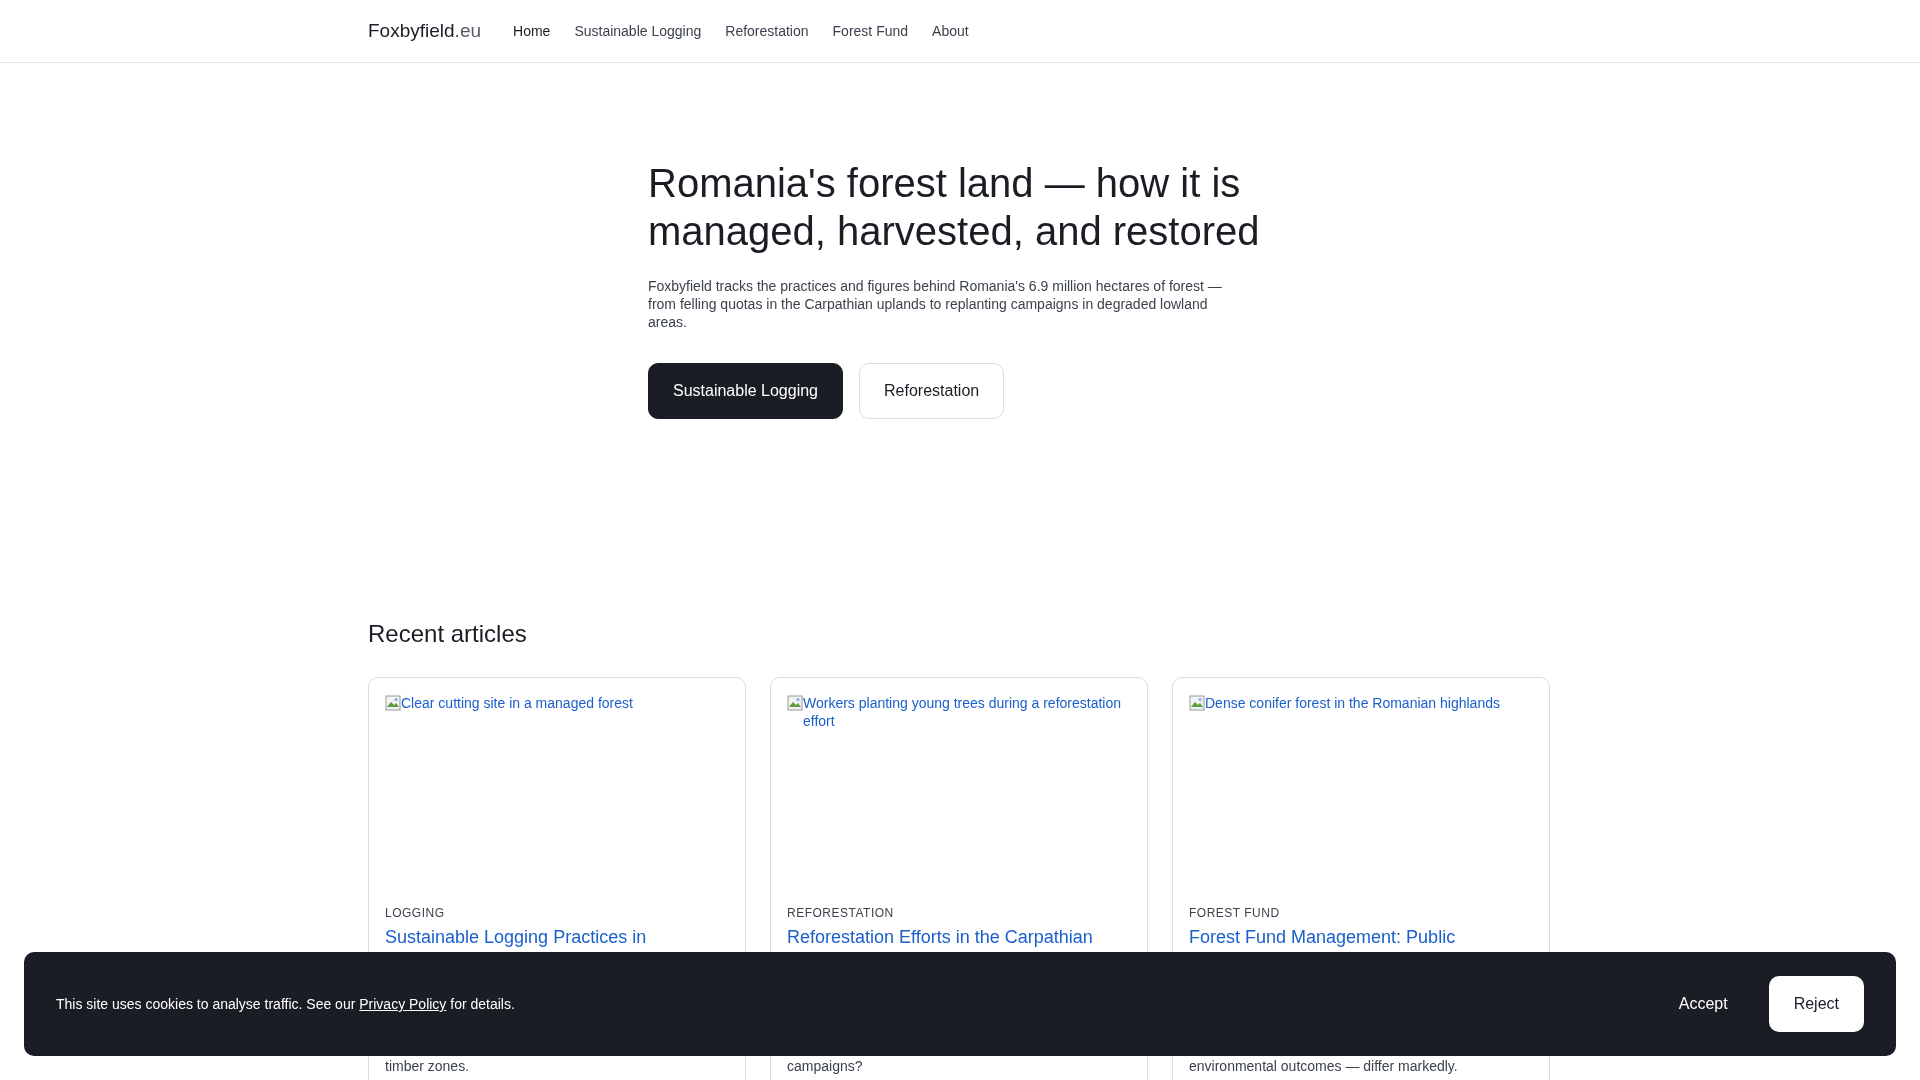 Image resolution: width=1920 pixels, height=1080 pixels. I want to click on nav-link: About, so click(950, 31).